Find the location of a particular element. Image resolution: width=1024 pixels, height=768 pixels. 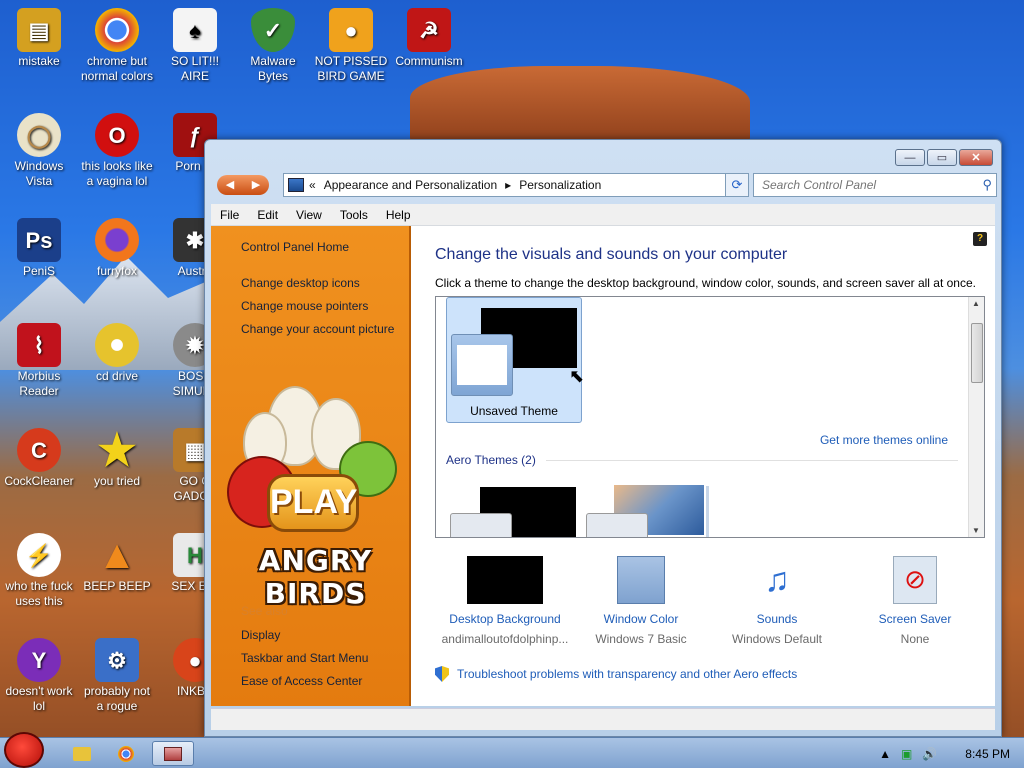

option-name: Desktop Background is located at coordinates (505, 619).